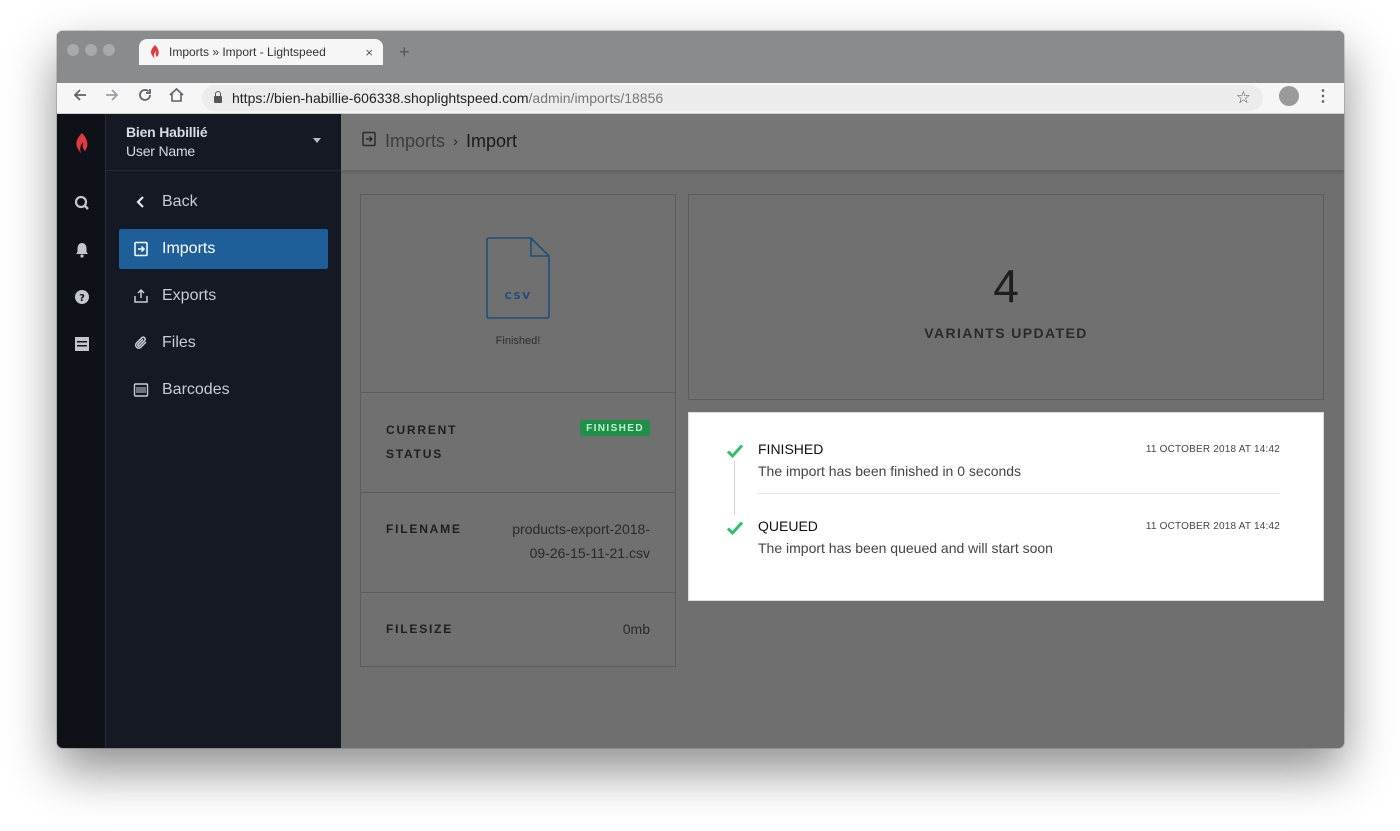 The width and height of the screenshot is (1400, 831). What do you see at coordinates (180, 201) in the screenshot?
I see `sidebar-item-label: Back` at bounding box center [180, 201].